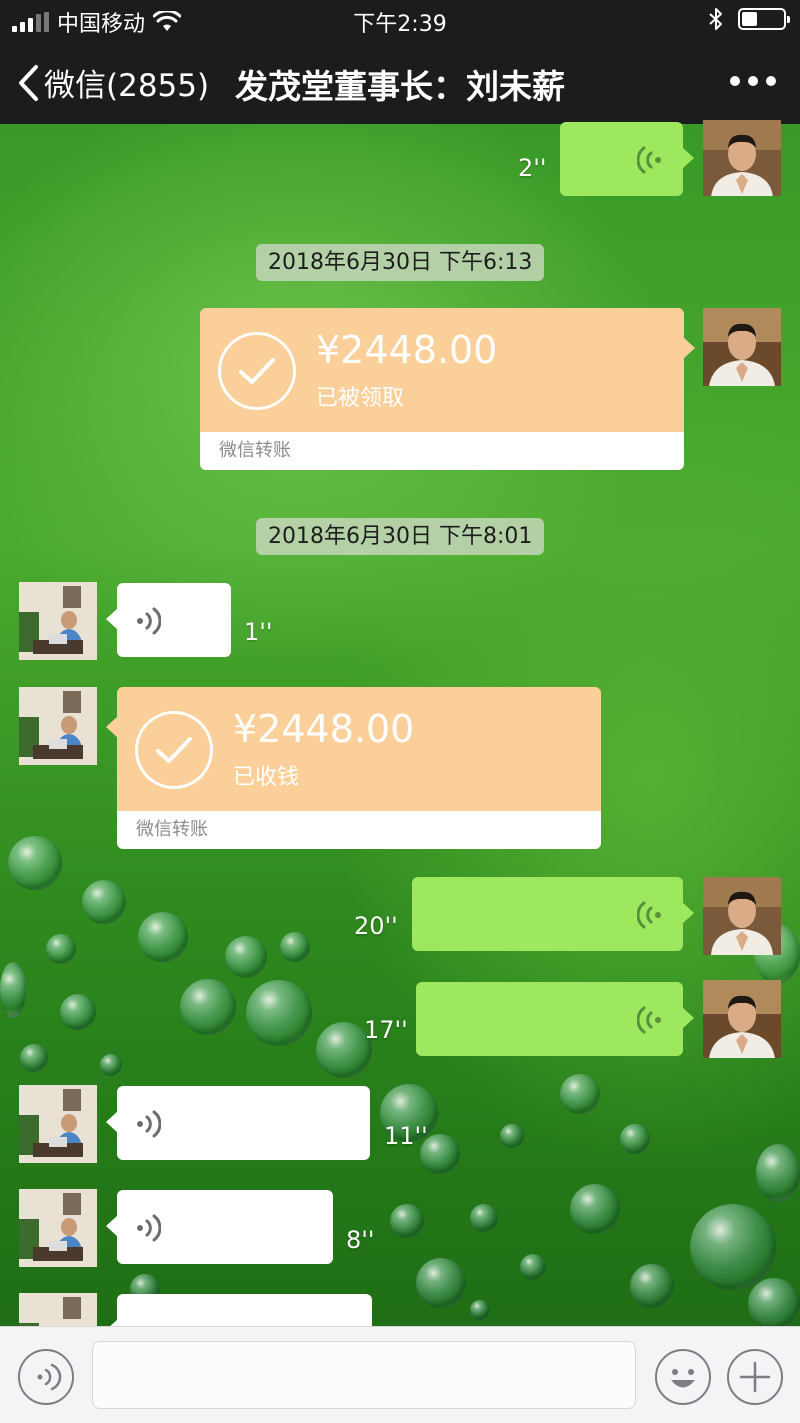 The height and width of the screenshot is (1423, 800). What do you see at coordinates (49, 1377) in the screenshot?
I see `voice-toggle-icon` at bounding box center [49, 1377].